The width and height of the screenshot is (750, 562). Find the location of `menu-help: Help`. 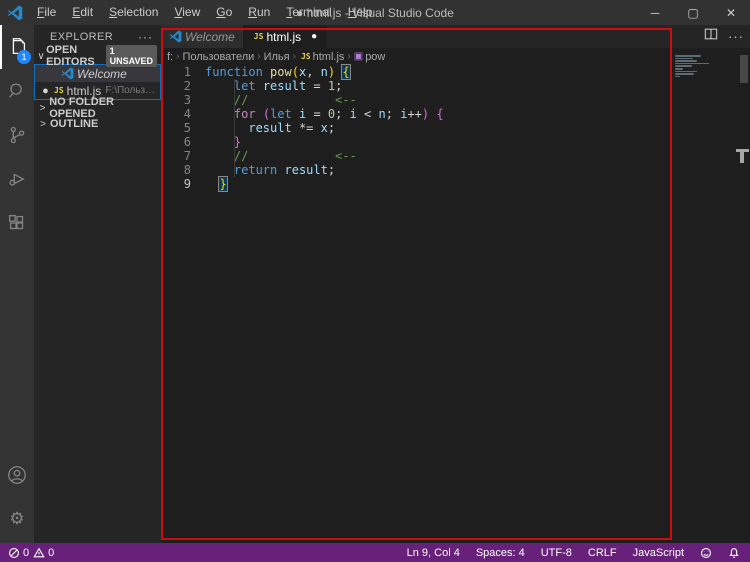

menu-help: Help is located at coordinates (360, 12).